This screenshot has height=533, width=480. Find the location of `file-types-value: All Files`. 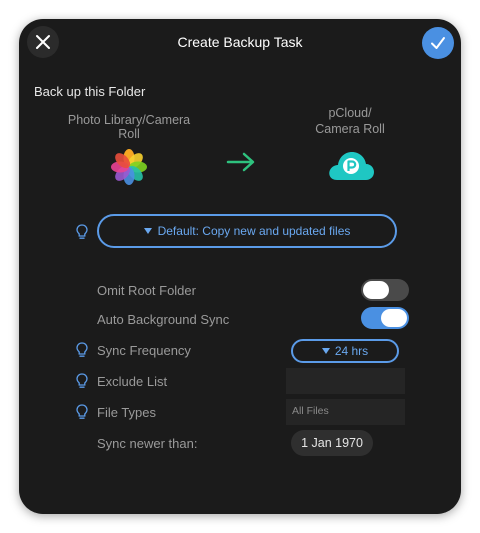

file-types-value: All Files is located at coordinates (310, 411).